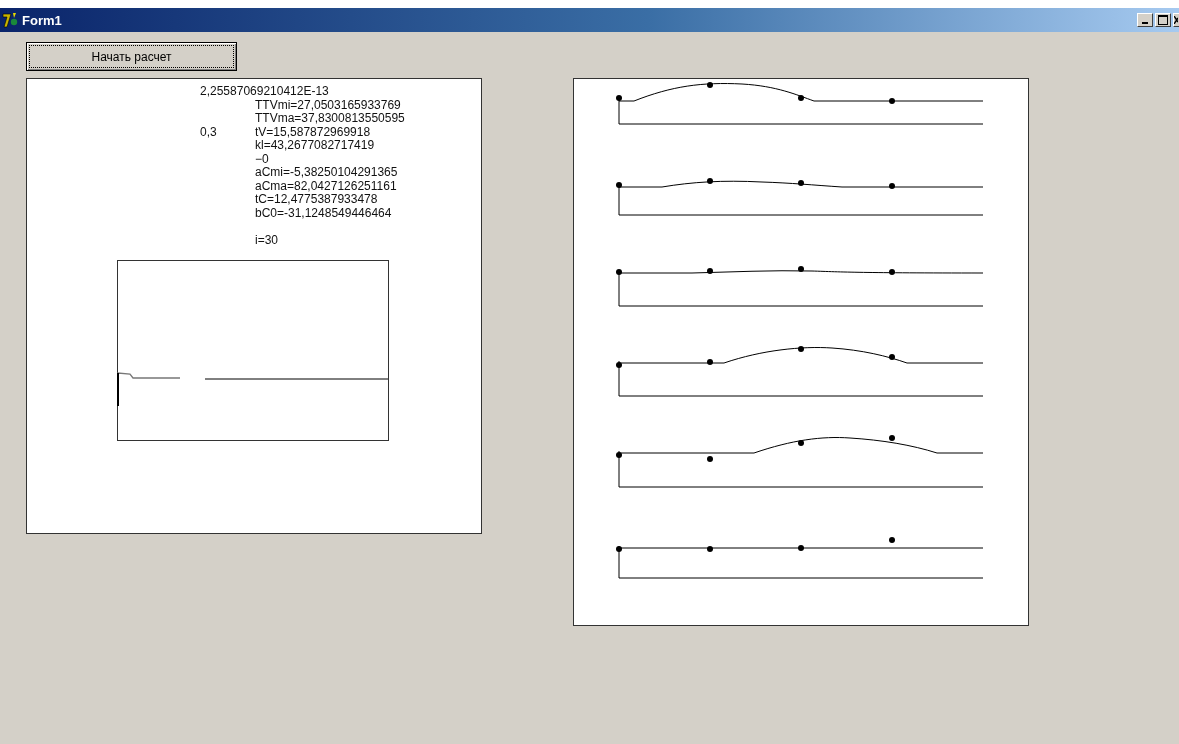 The image size is (1179, 744). I want to click on output-line: bC0=-31,1248549446464, so click(323, 213).